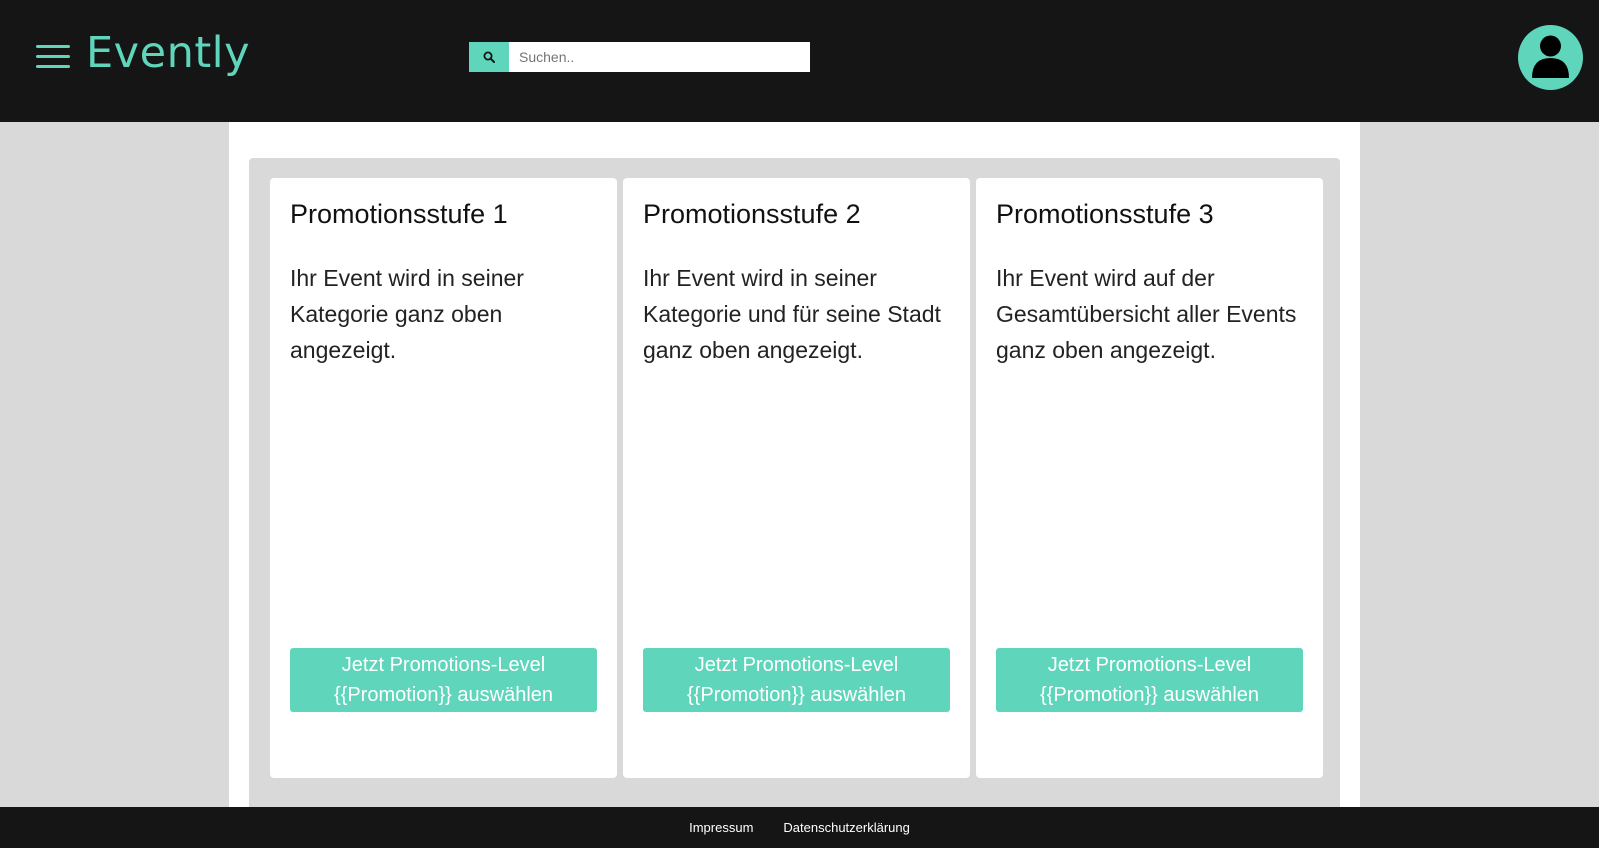  I want to click on user-avatar-button, so click(1550, 57).